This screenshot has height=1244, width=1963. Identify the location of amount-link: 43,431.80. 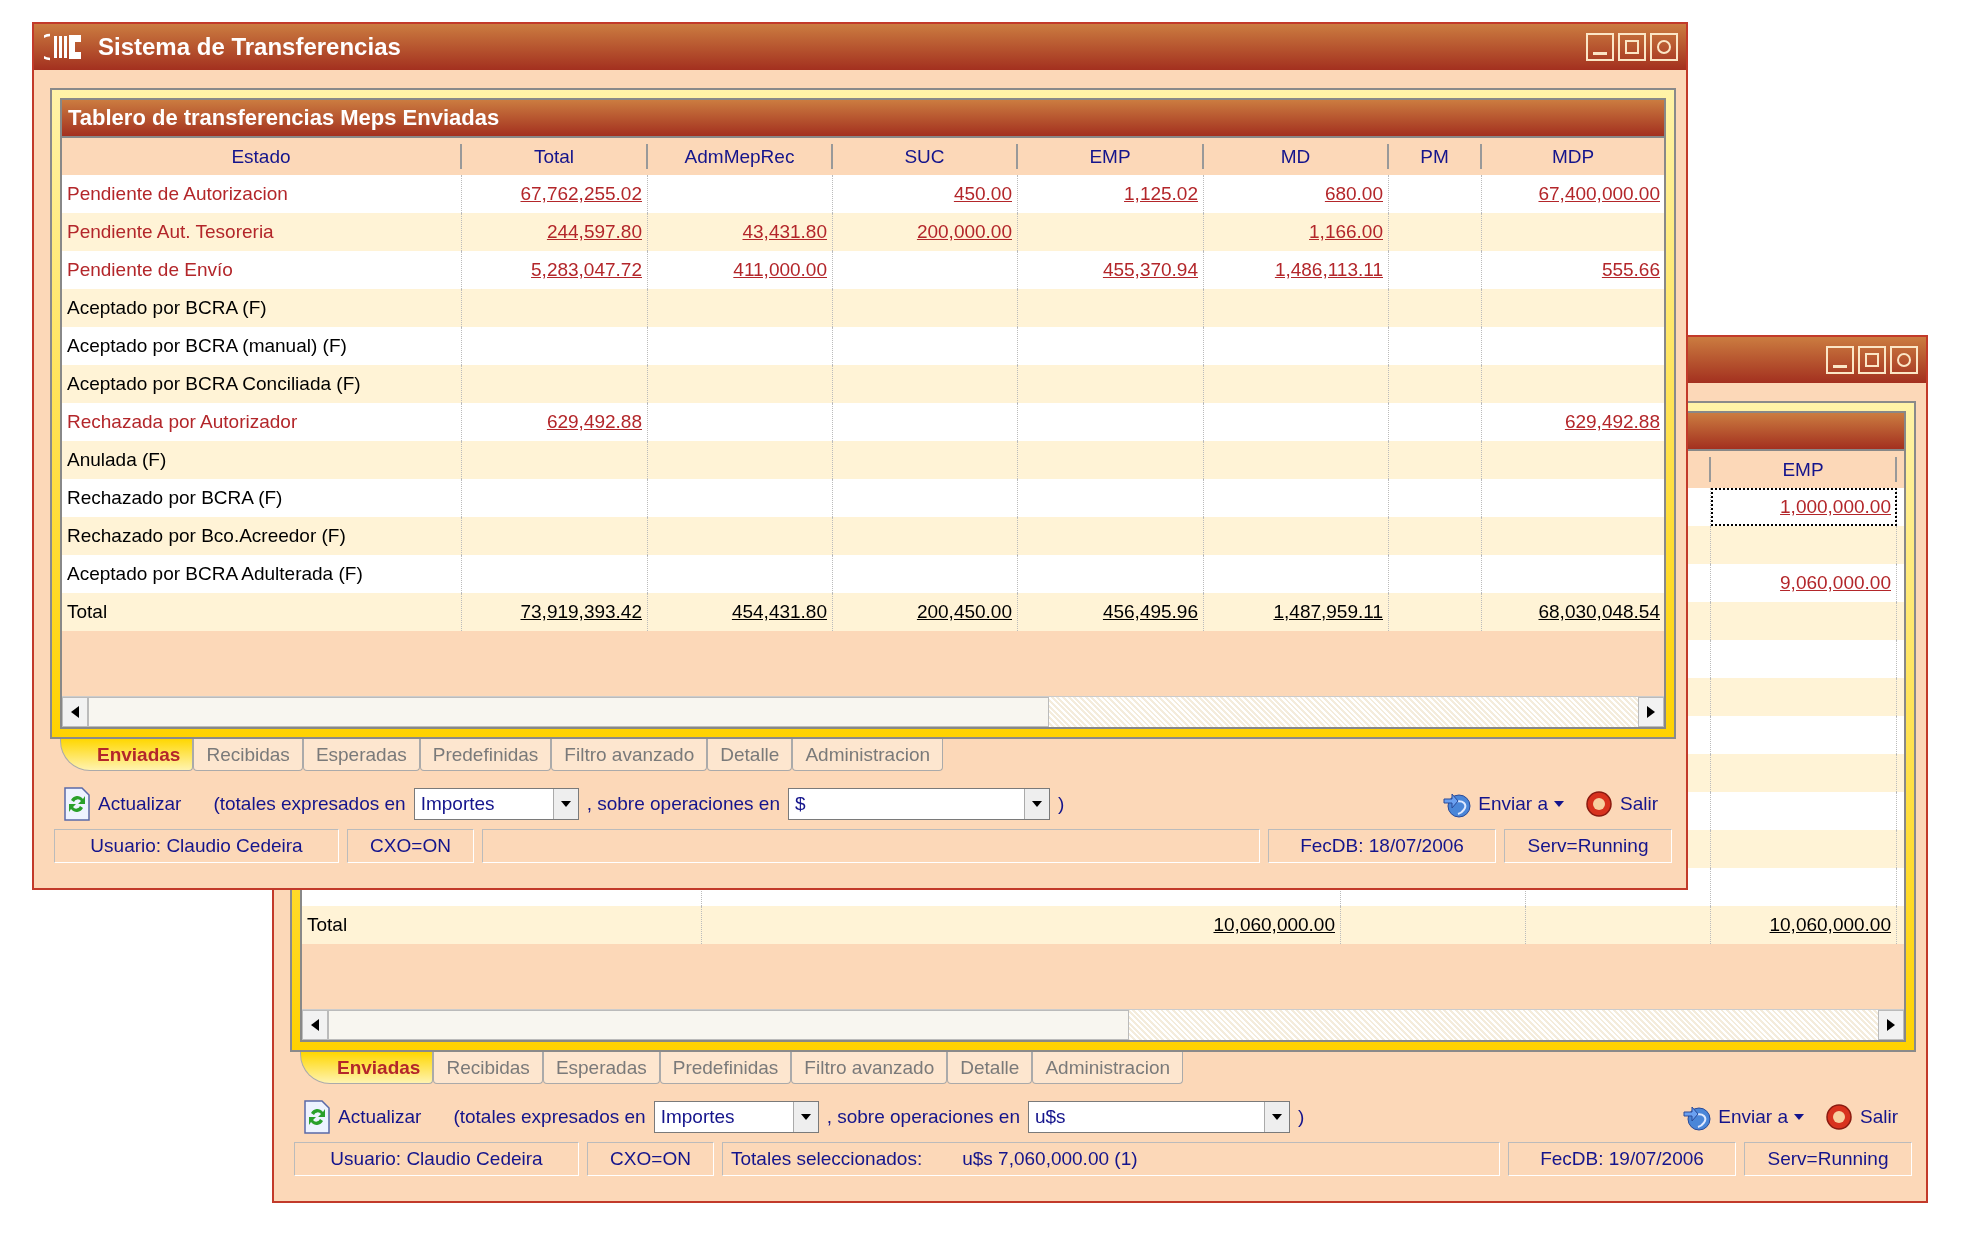
(784, 232).